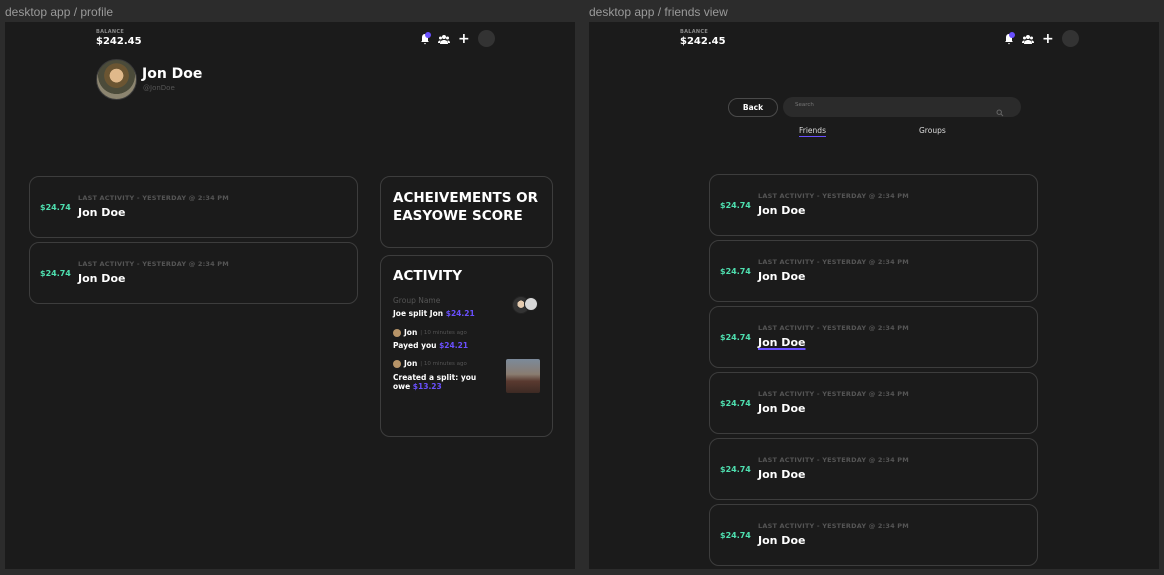 The image size is (1164, 575). What do you see at coordinates (59, 12) in the screenshot?
I see `frame-label-profile: desktop app / profile` at bounding box center [59, 12].